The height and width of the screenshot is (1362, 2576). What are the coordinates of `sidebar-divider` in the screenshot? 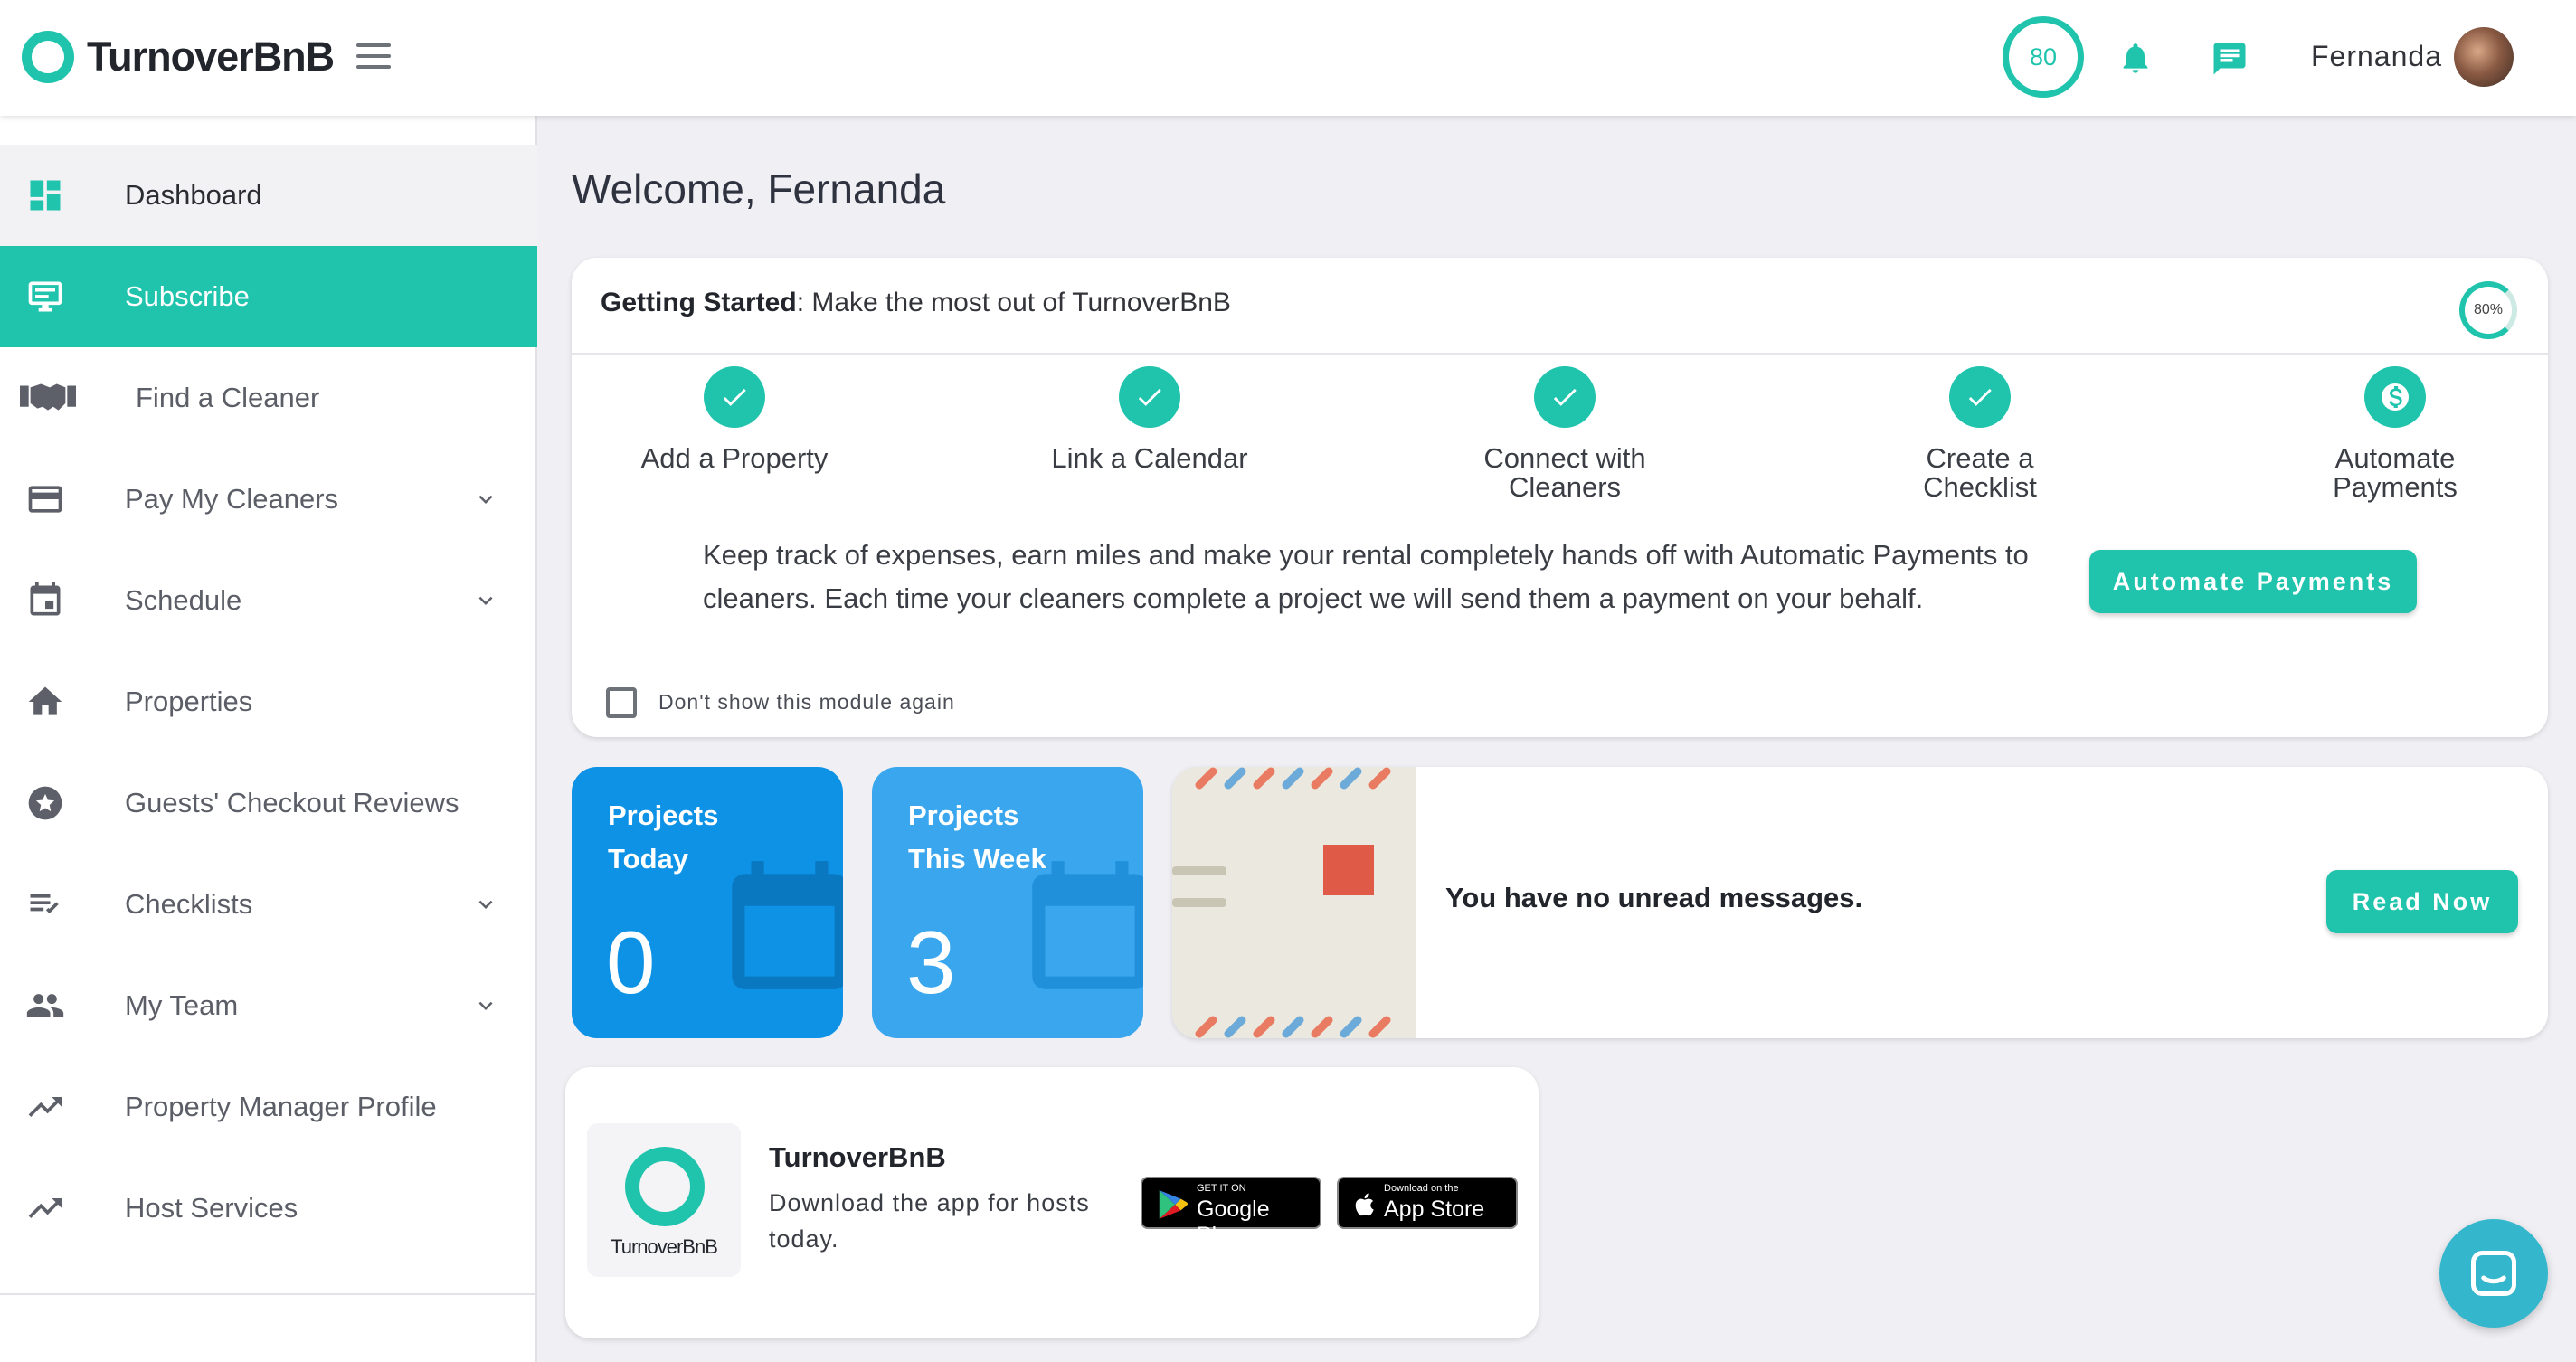 It's located at (268, 1294).